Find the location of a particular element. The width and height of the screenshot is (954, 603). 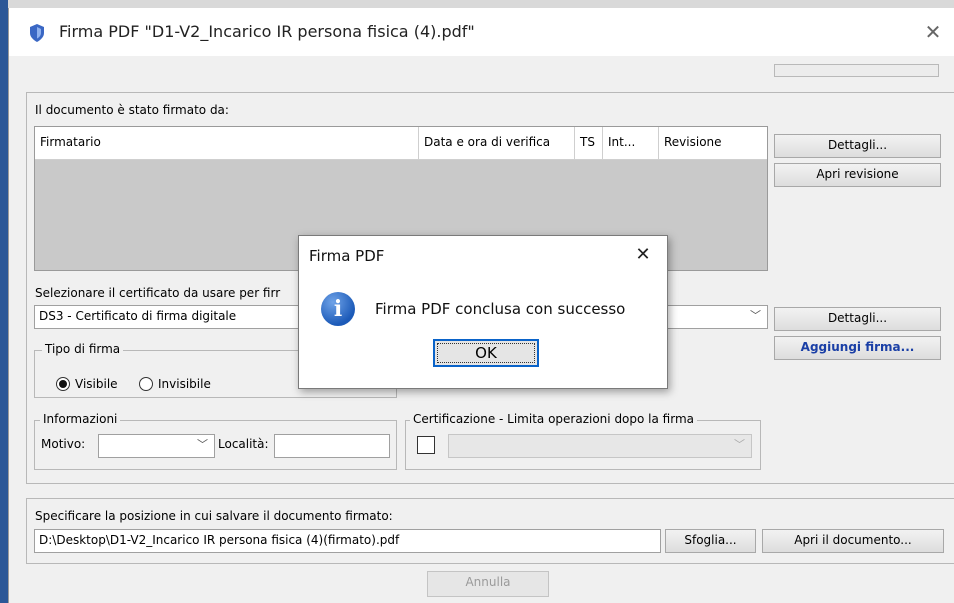

progress-bar is located at coordinates (856, 70).